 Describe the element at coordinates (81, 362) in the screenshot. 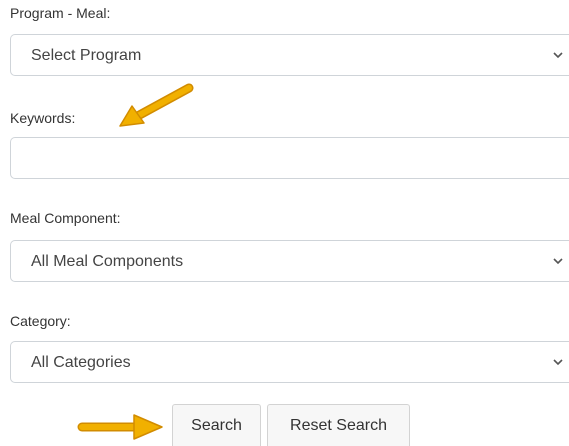

I see `category-select-value: All Categories` at that location.